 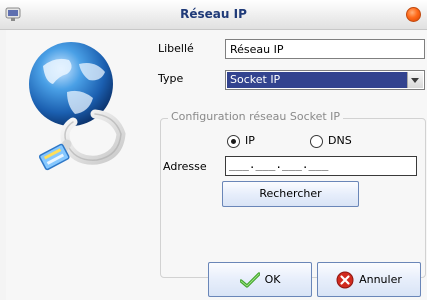 What do you see at coordinates (413, 14) in the screenshot?
I see `close-icon` at bounding box center [413, 14].